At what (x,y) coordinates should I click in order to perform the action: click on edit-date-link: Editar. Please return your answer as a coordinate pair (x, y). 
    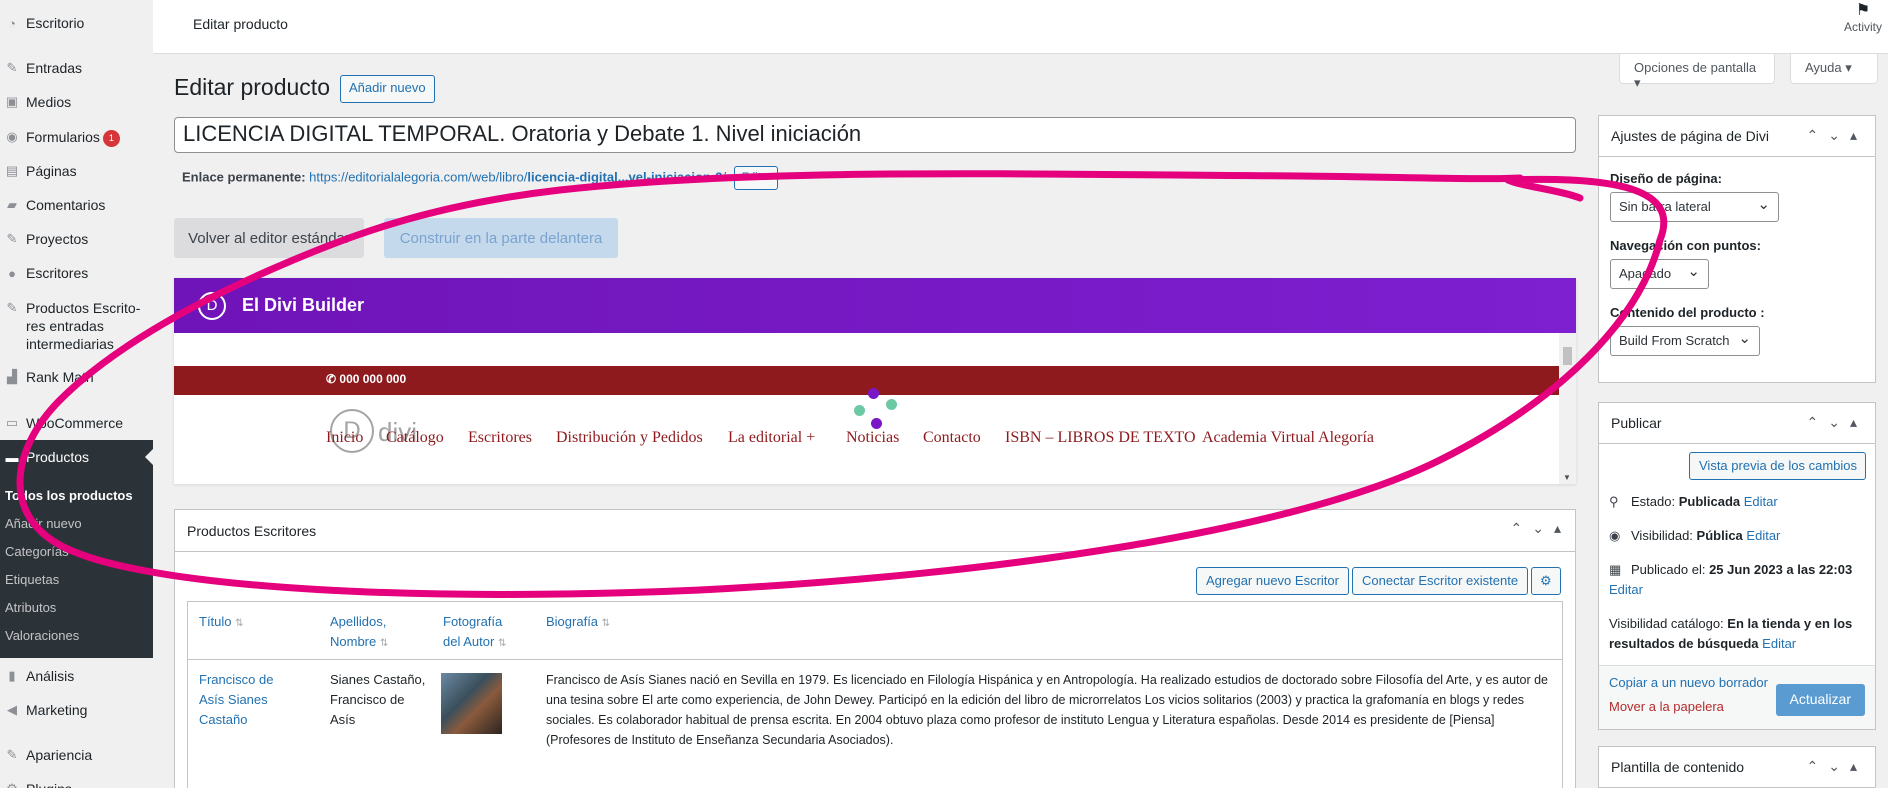
    Looking at the image, I should click on (1626, 589).